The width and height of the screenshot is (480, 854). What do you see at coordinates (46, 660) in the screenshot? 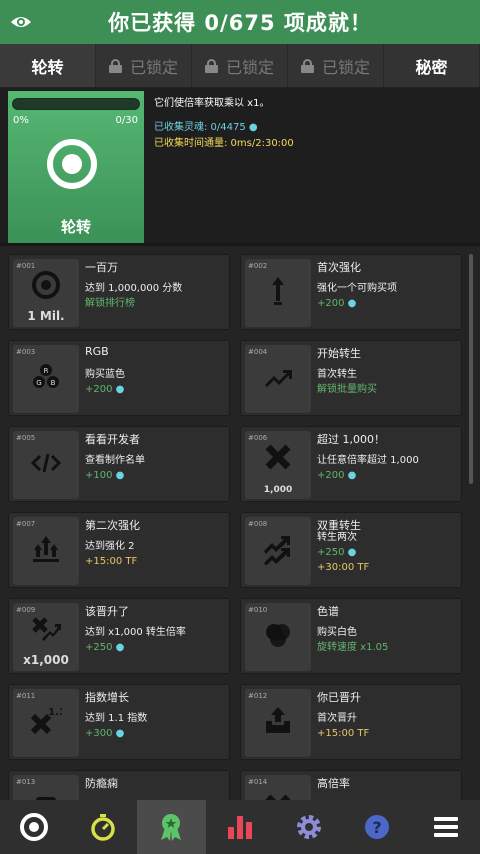
I see `achievement-icon-caption: x1,000` at bounding box center [46, 660].